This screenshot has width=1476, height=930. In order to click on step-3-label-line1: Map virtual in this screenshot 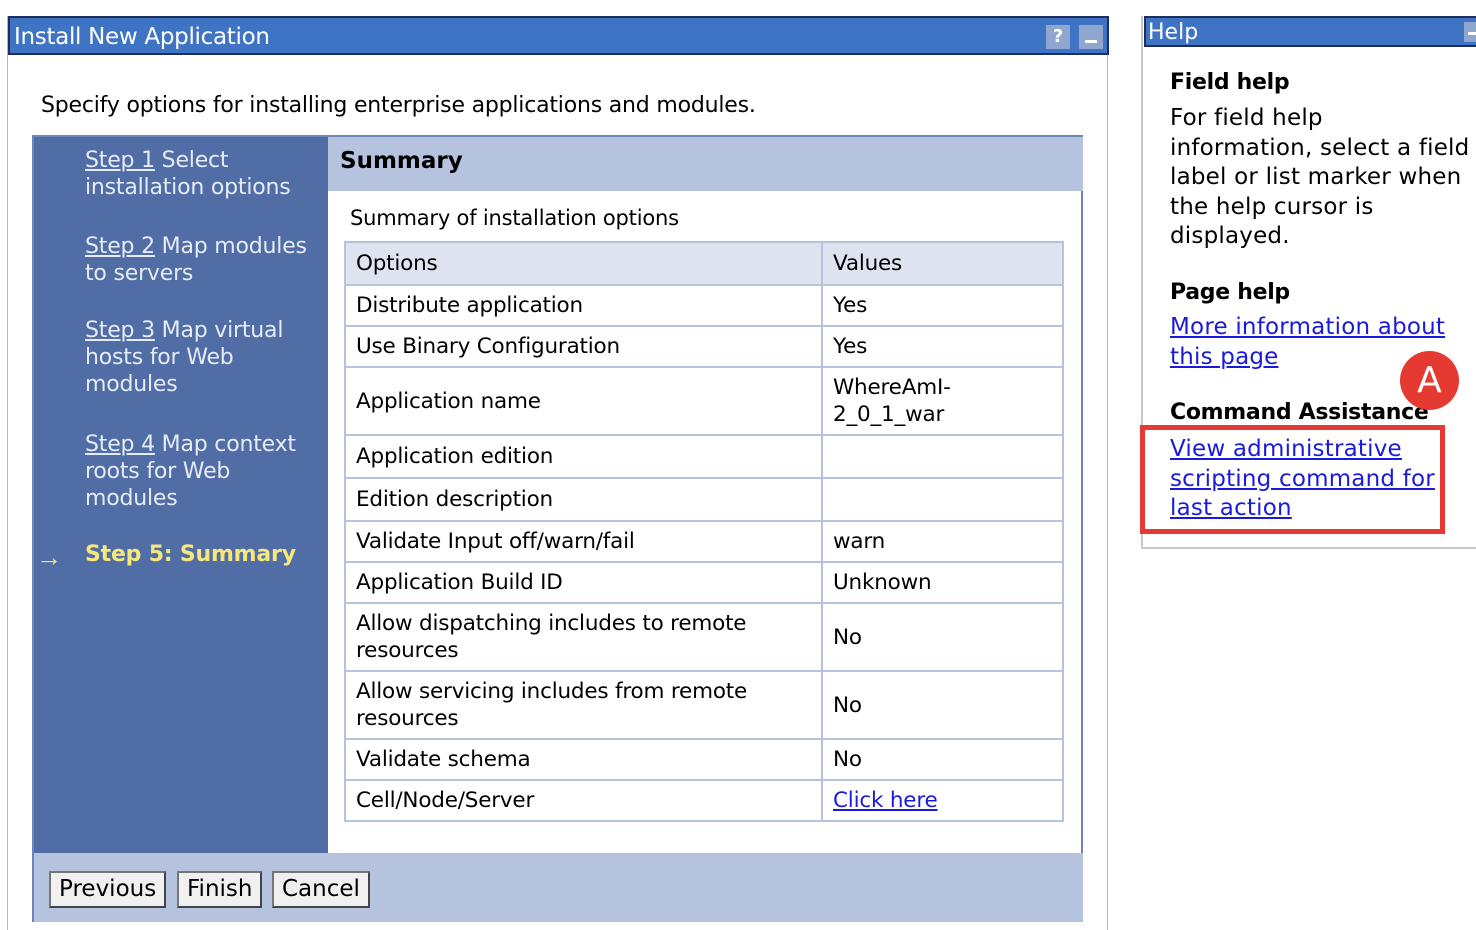, I will do `click(219, 330)`.